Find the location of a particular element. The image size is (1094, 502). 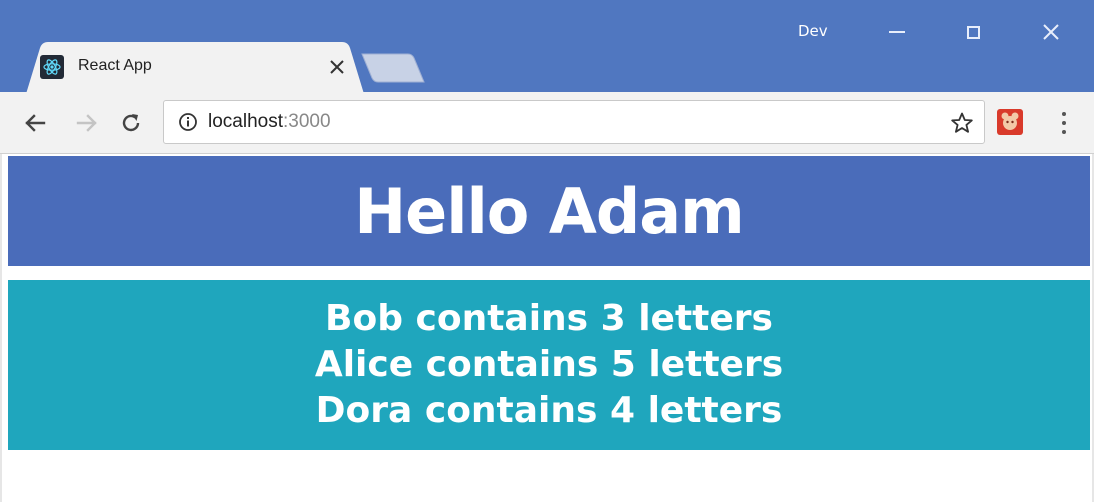

arrow-left-icon is located at coordinates (35, 123).